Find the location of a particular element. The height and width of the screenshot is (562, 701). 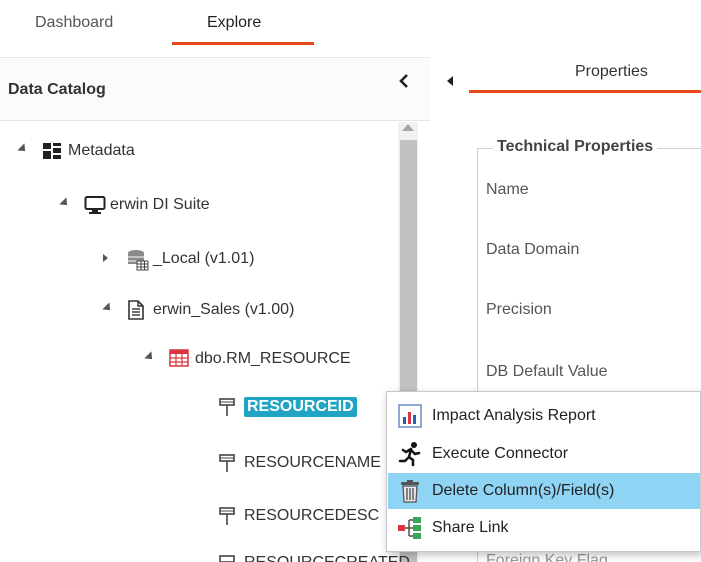

tree-node-column: RESOURCEID is located at coordinates (287, 407).